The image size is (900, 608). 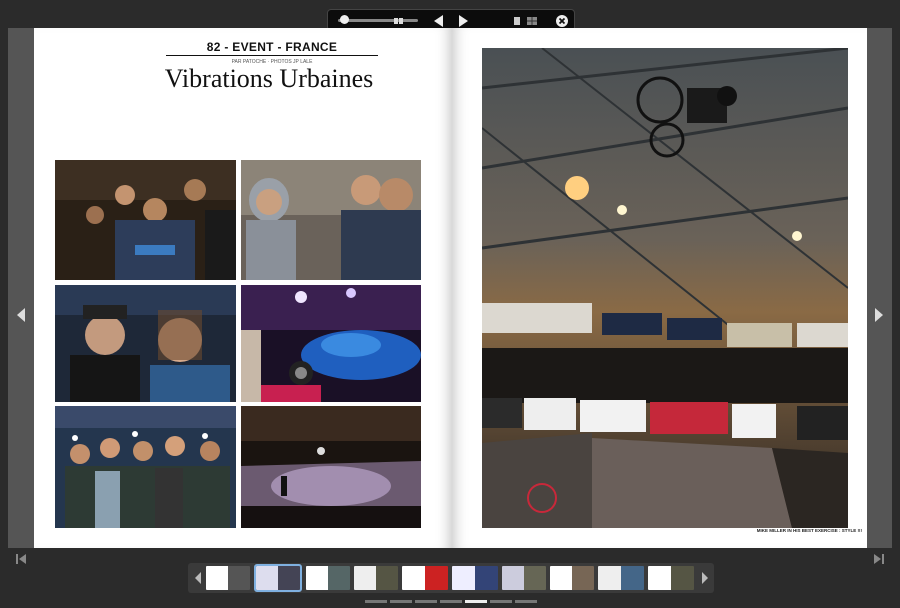 I want to click on next-spread-icon, so click(x=879, y=315).